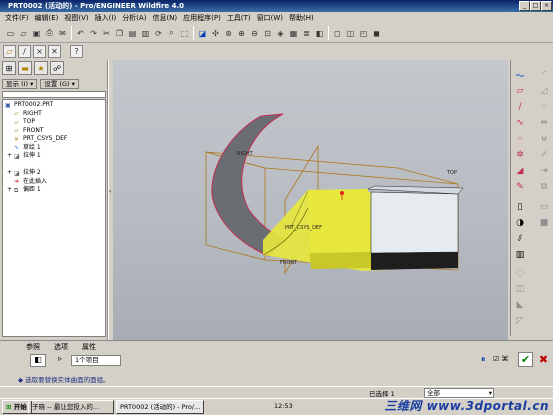 The image size is (553, 415). Describe the element at coordinates (96, 360) in the screenshot. I see `quilt-collector: 1个项目` at that location.